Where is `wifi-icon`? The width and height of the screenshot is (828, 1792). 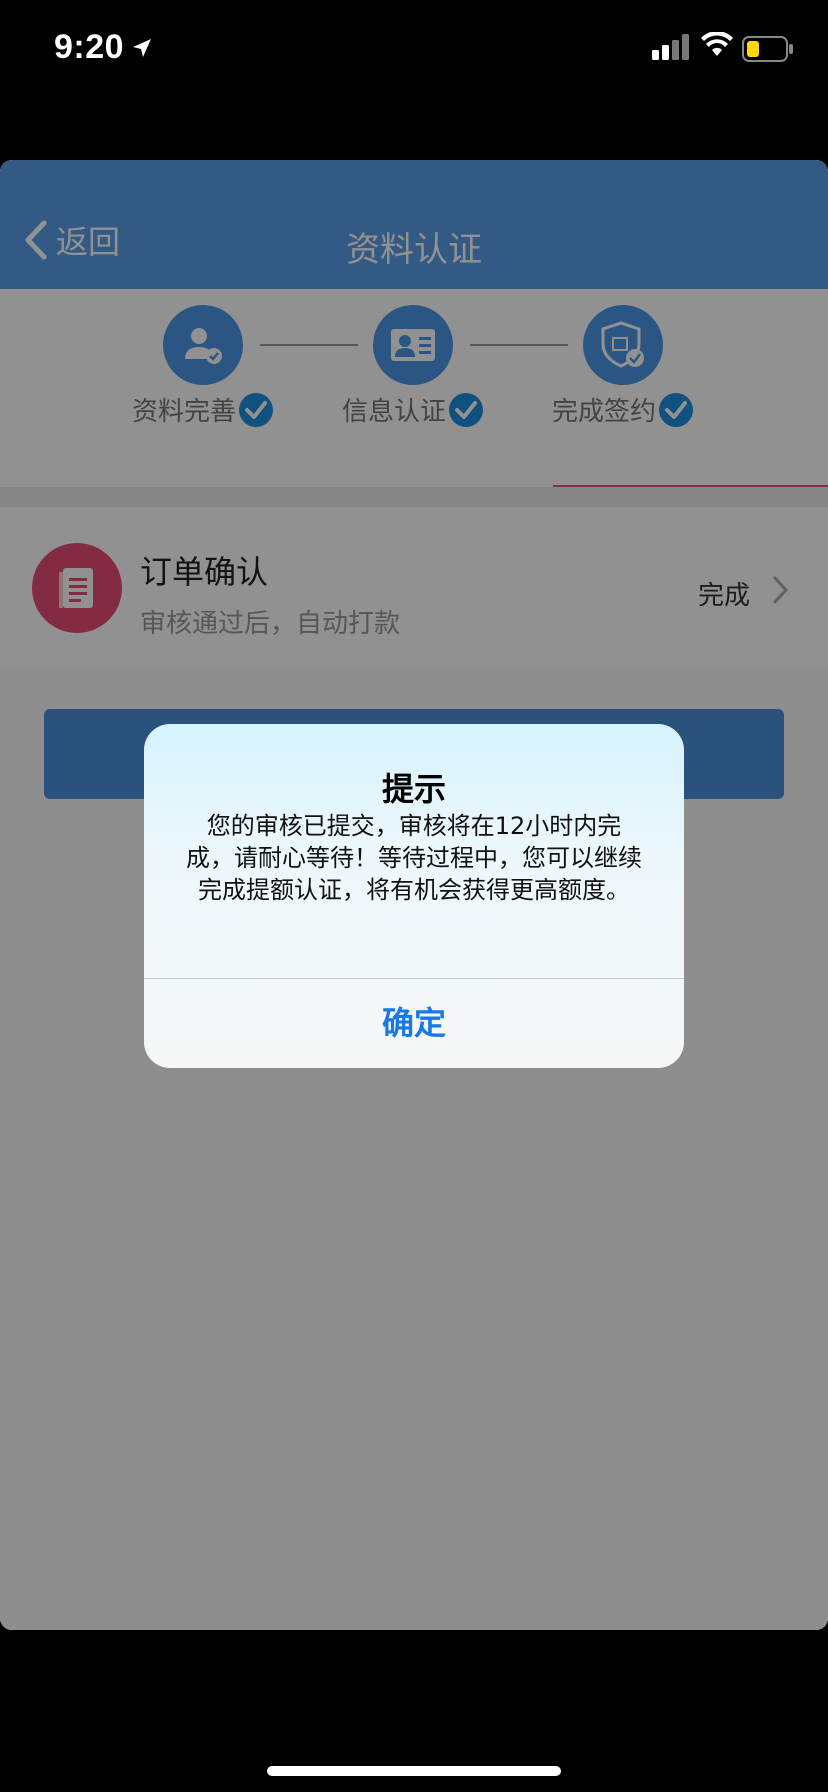 wifi-icon is located at coordinates (717, 44).